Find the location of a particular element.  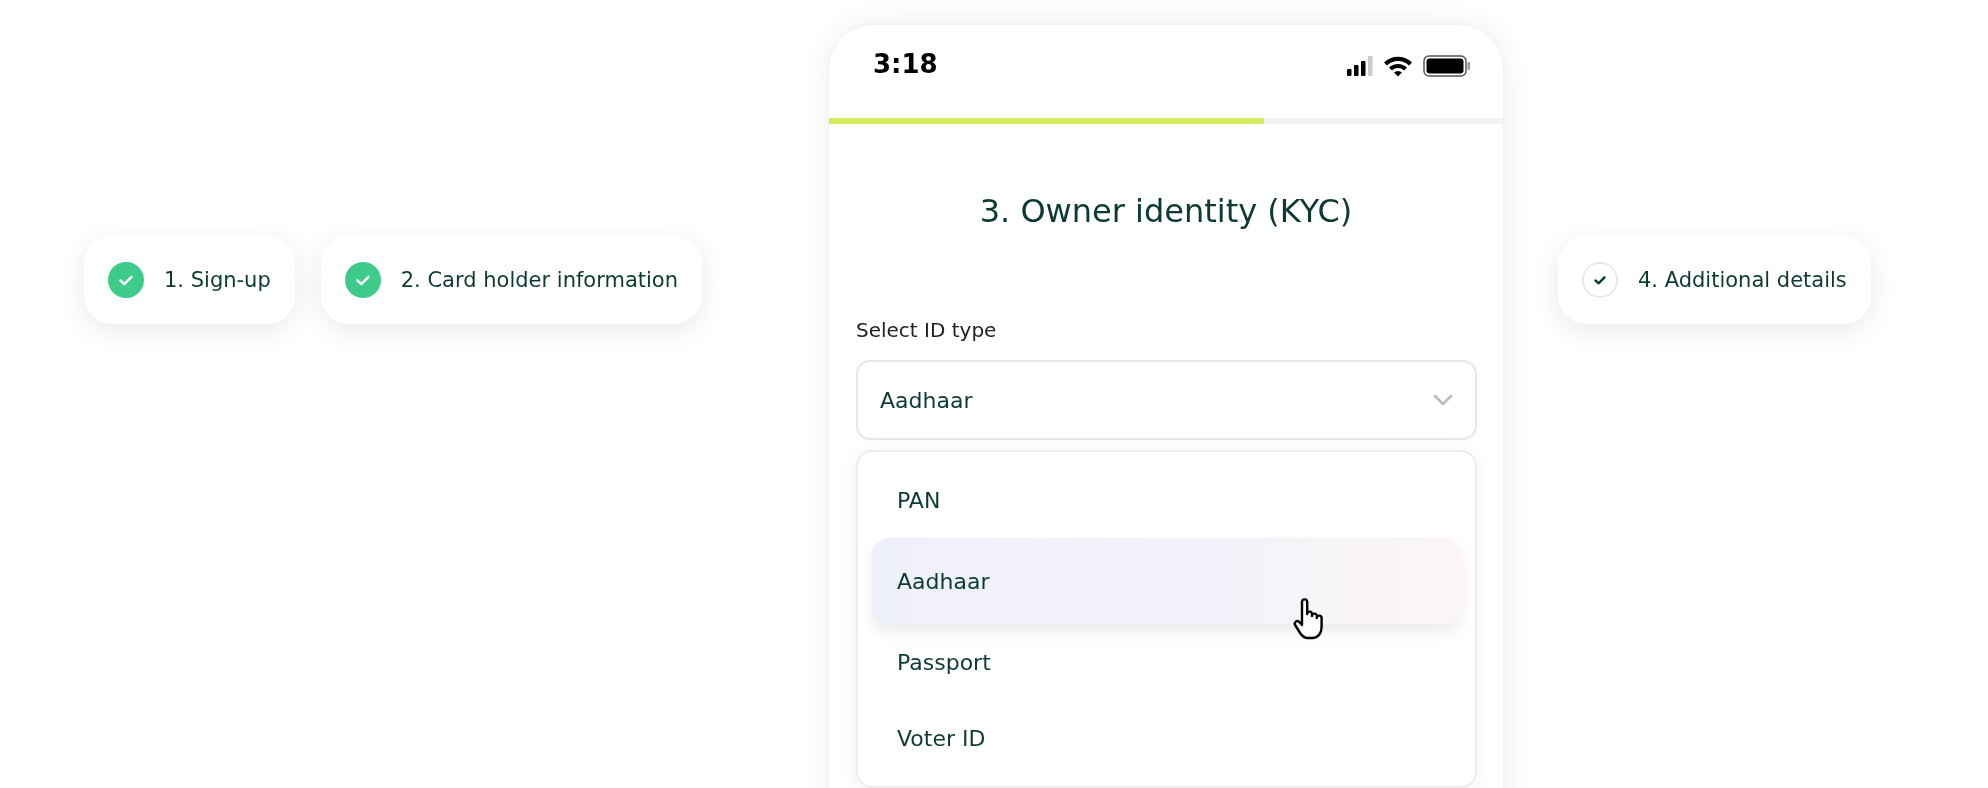

step-label: 2. Card holder information is located at coordinates (539, 280).